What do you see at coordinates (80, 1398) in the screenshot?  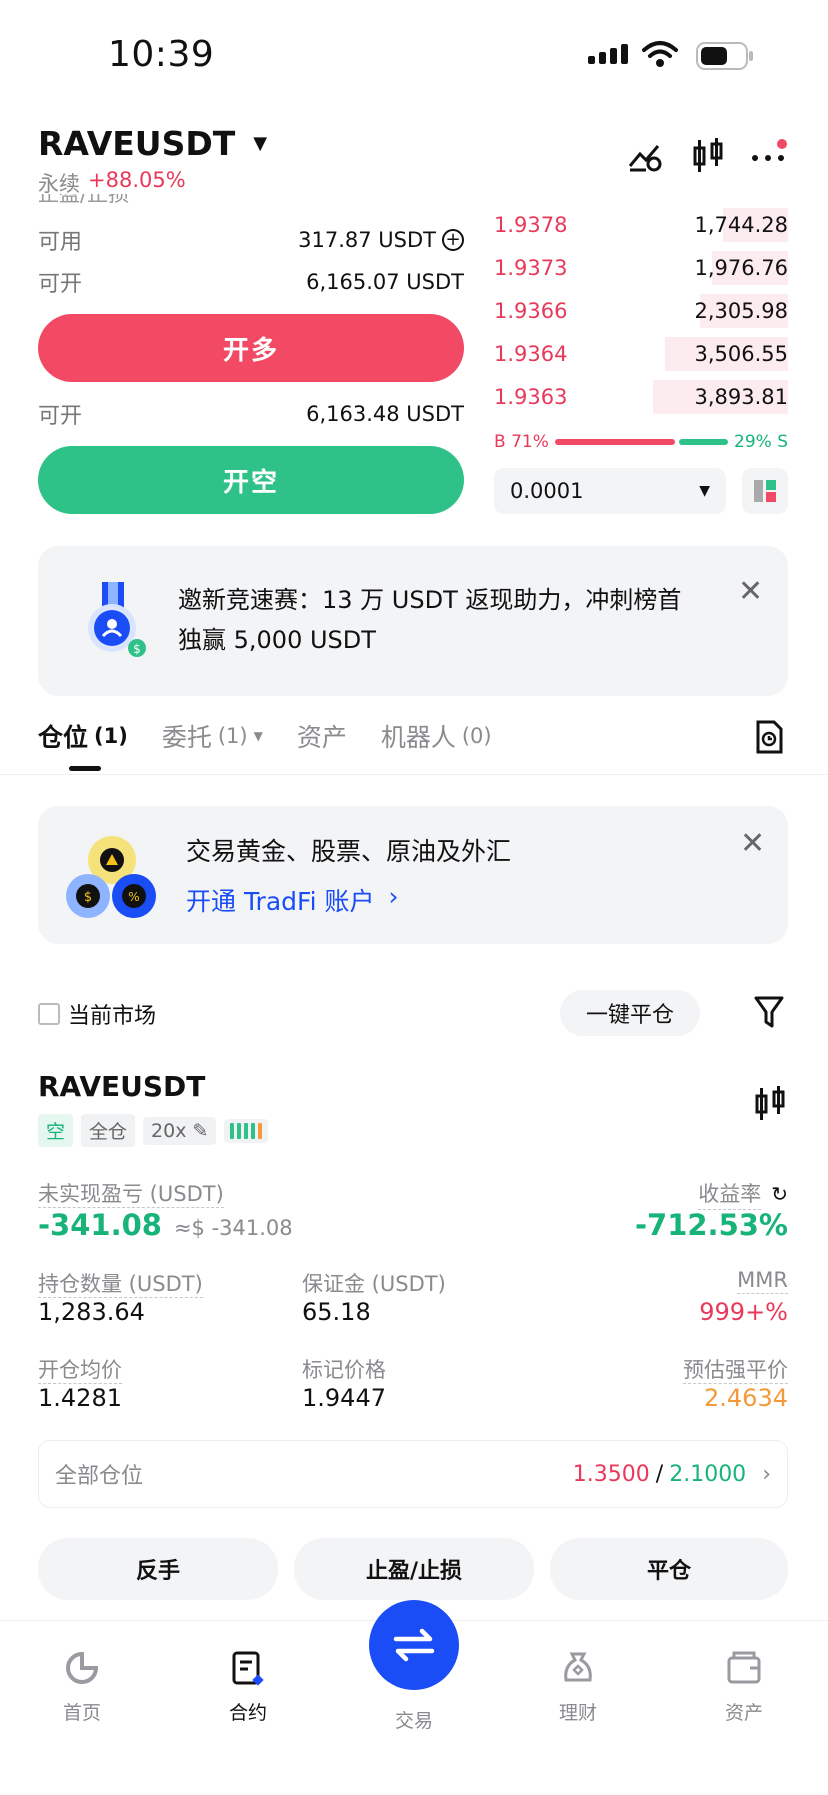 I see `entry-value: 1.4281` at bounding box center [80, 1398].